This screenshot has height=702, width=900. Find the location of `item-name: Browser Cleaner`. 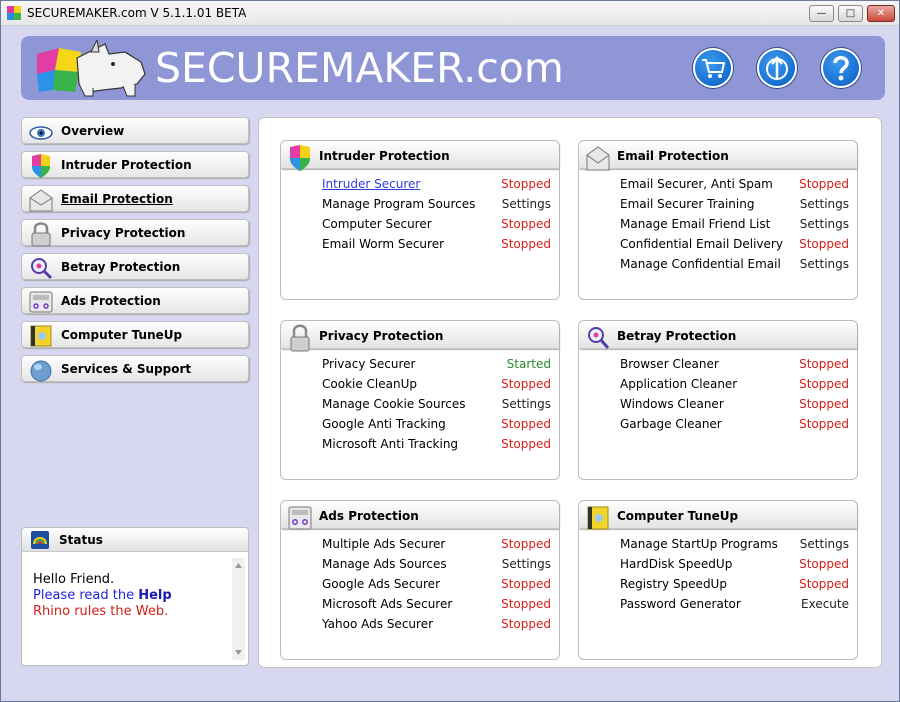

item-name: Browser Cleaner is located at coordinates (669, 364).